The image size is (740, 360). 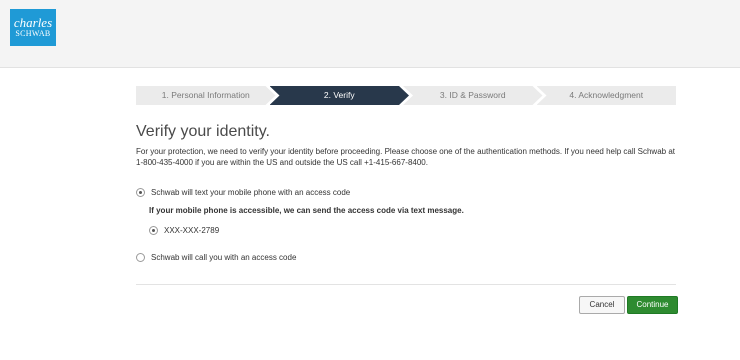 I want to click on charles-schwab-logo: charles SCHWAB, so click(x=33, y=27).